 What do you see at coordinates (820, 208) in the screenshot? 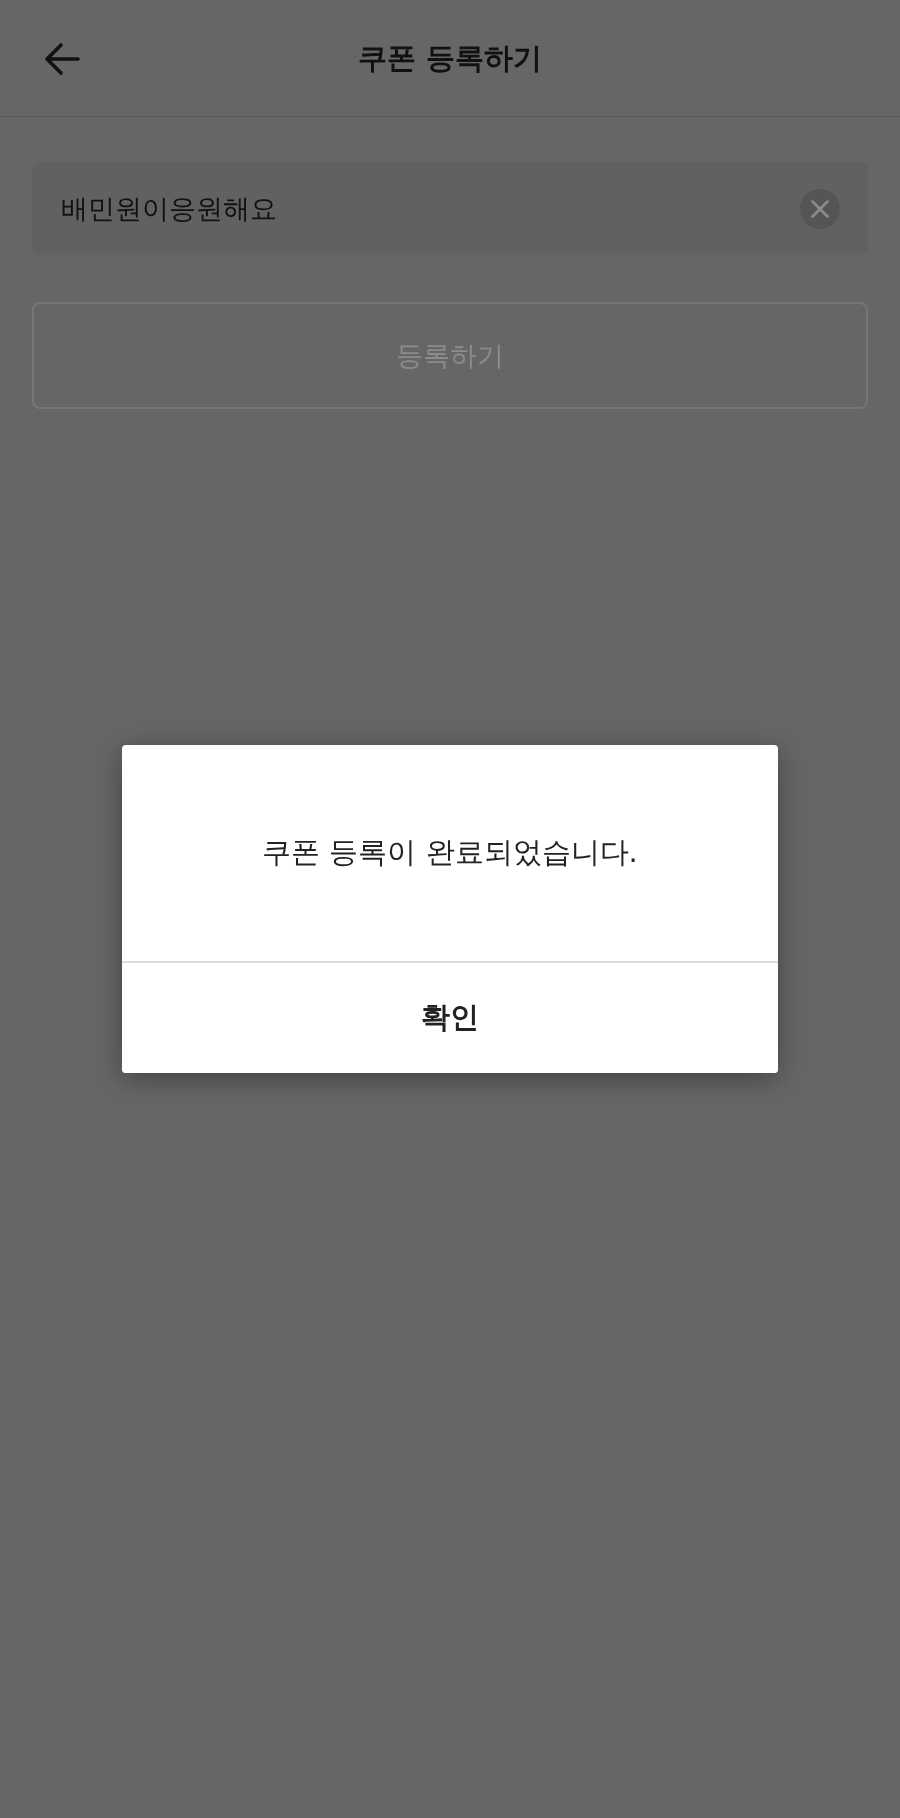
I see `clear-icon` at bounding box center [820, 208].